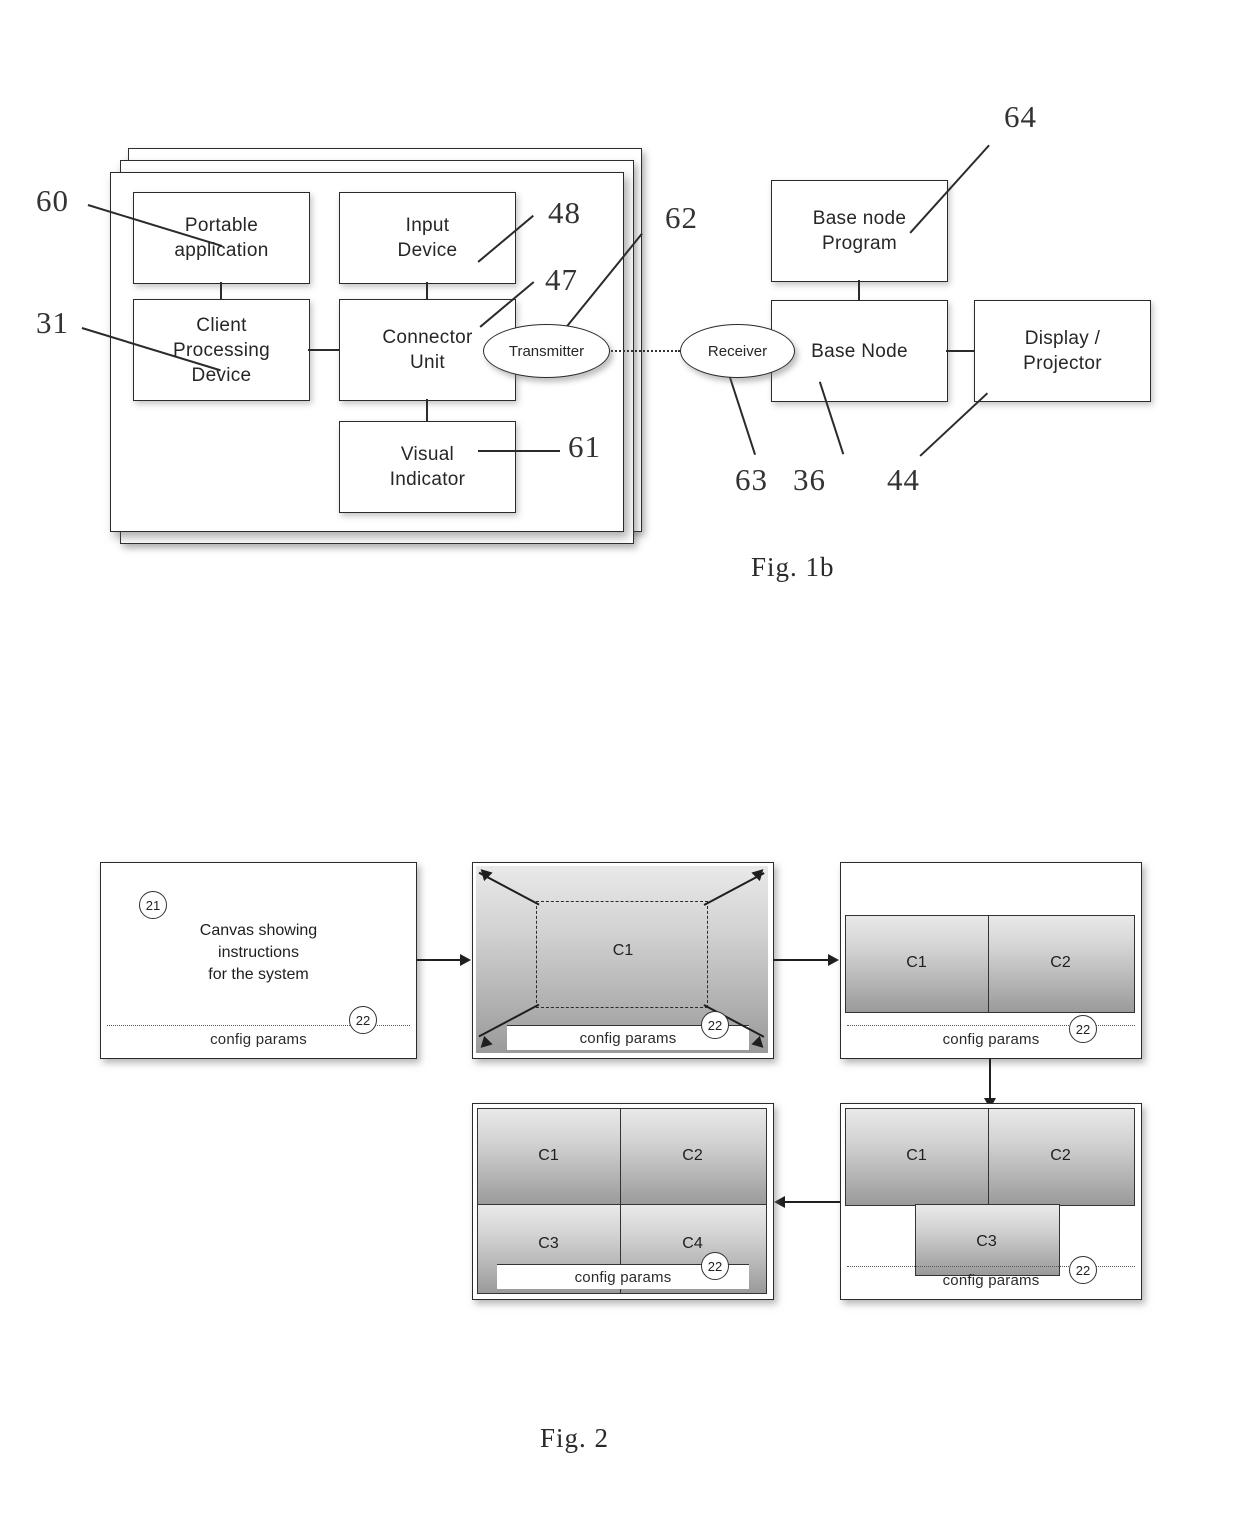 The image size is (1240, 1521). What do you see at coordinates (859, 218) in the screenshot?
I see `base-node-program-label-line1: Base node` at bounding box center [859, 218].